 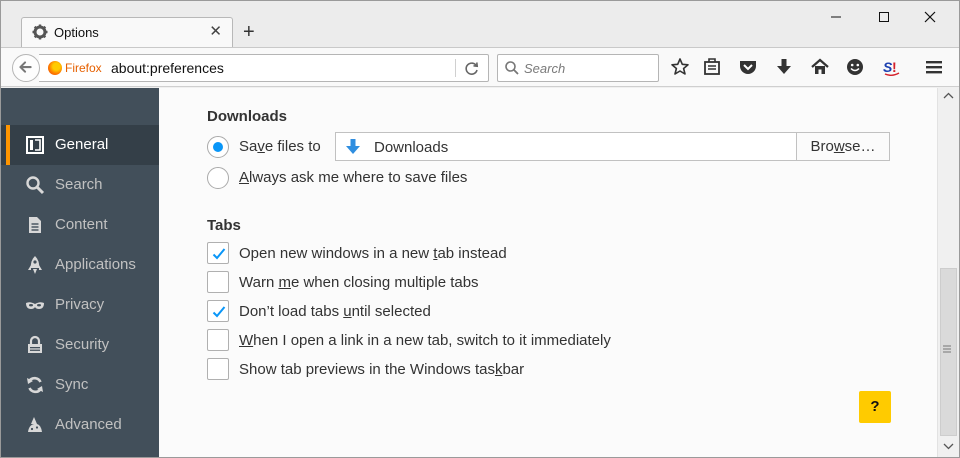 I want to click on sidebar-item-applications: Applications, so click(x=80, y=265).